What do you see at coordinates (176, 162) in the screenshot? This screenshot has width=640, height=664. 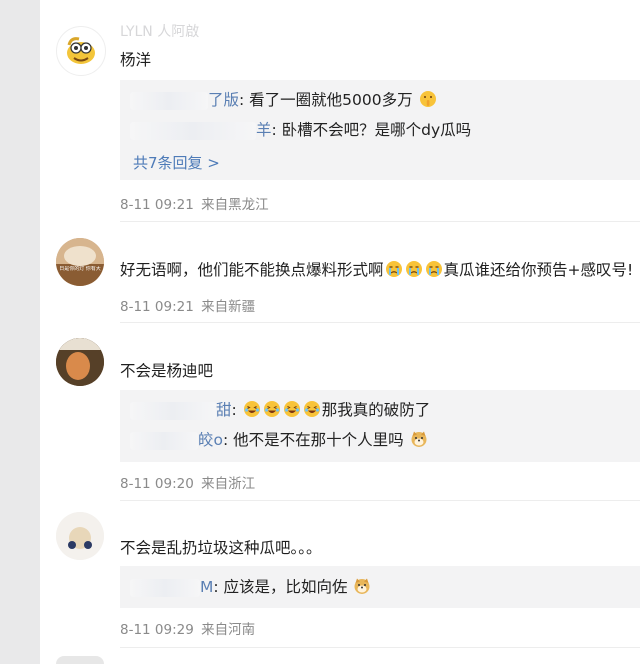 I see `more-replies-link: 共7条回复 >` at bounding box center [176, 162].